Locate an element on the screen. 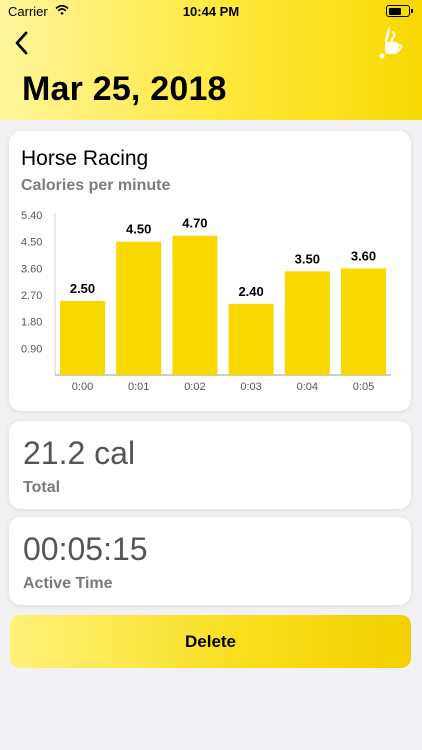  x-tick-label: 0:03 is located at coordinates (250, 387).